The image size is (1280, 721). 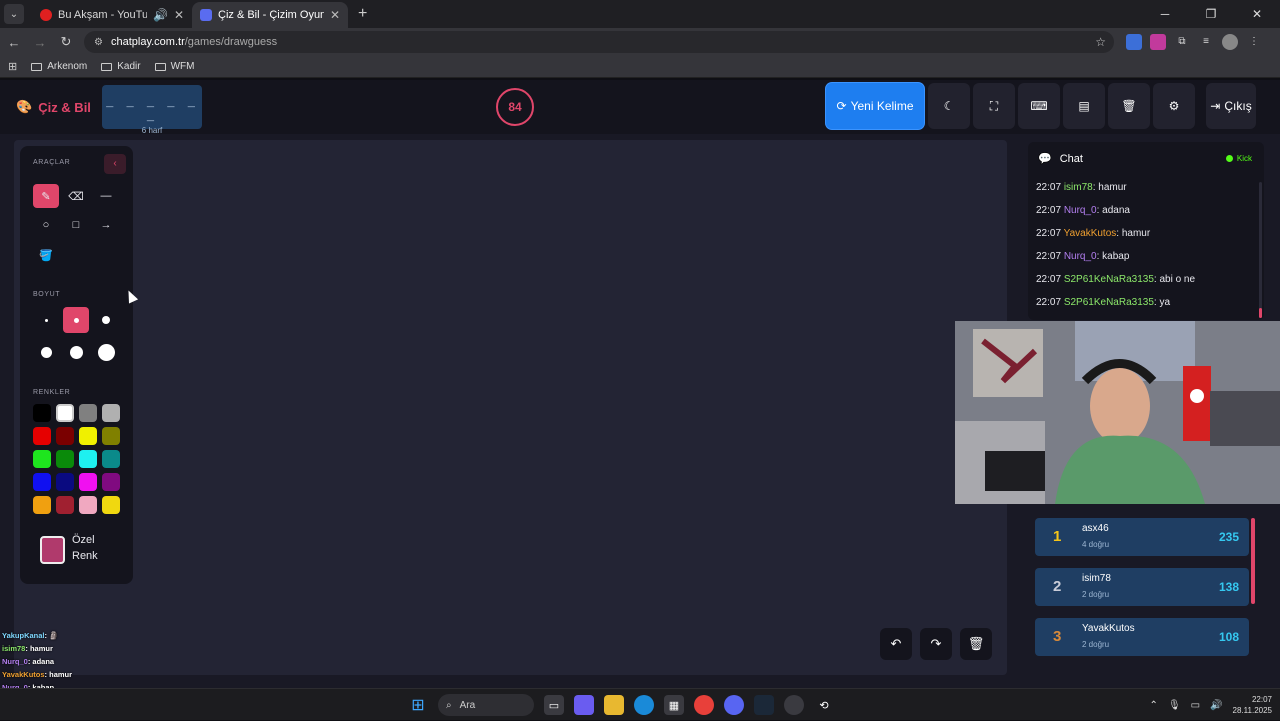 I want to click on line-tool: —, so click(x=106, y=196).